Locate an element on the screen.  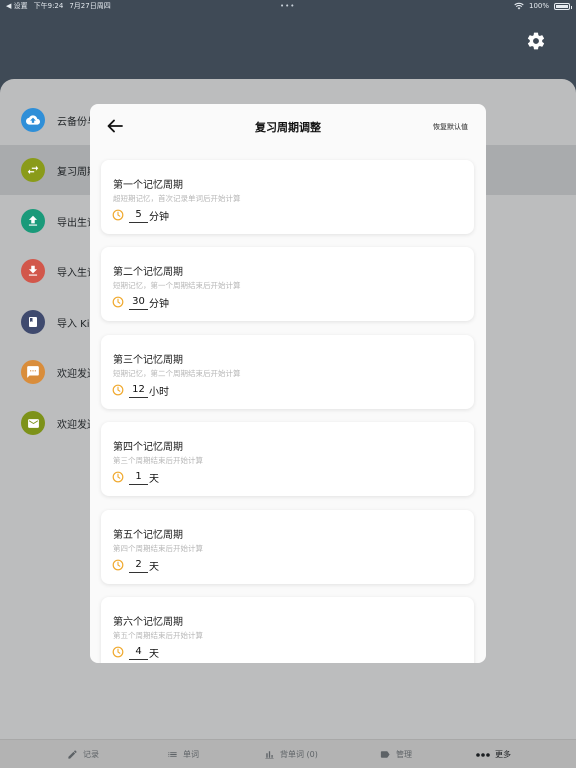
cycle-description: 第四个周期结束后开始计算 is located at coordinates (158, 548).